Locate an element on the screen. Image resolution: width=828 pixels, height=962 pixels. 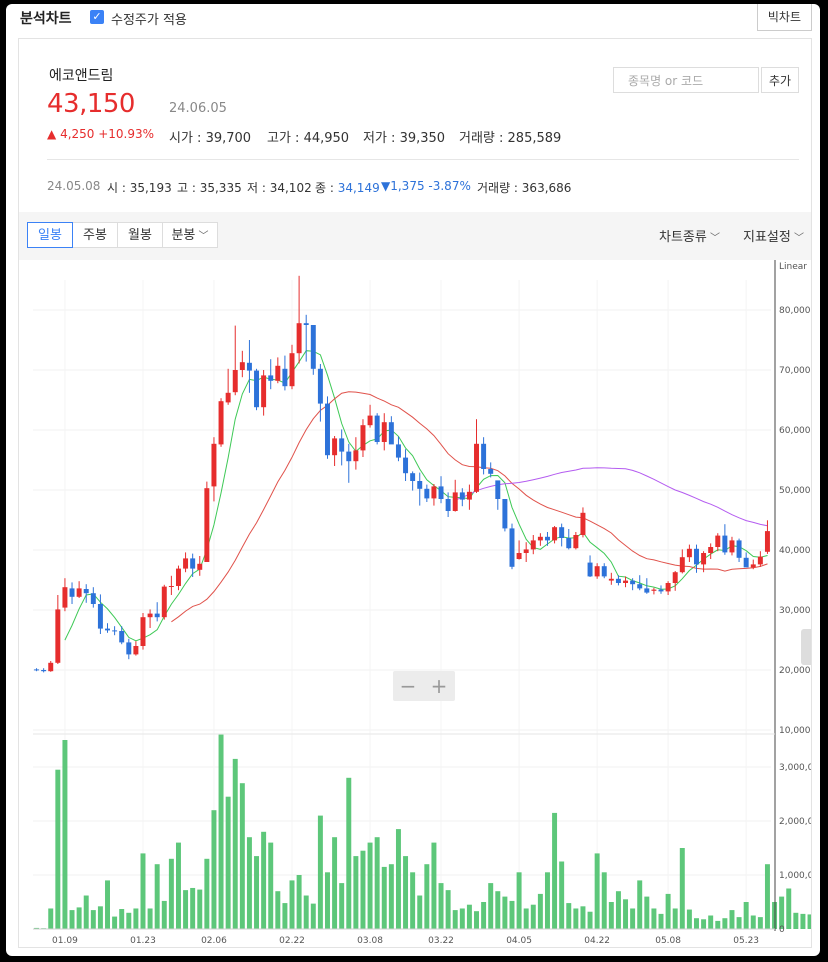
chart-type-menu: 차트종류 ﹀ is located at coordinates (689, 235).